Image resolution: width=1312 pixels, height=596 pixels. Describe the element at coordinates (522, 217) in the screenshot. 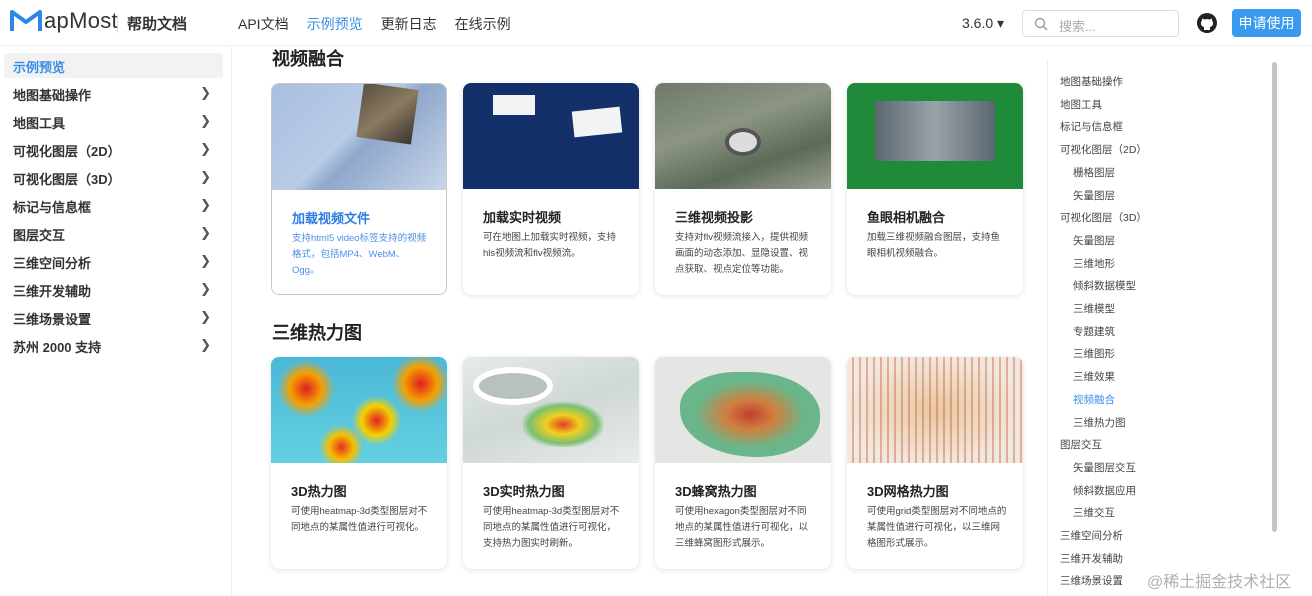

I see `card-title: 加载实时视频` at that location.